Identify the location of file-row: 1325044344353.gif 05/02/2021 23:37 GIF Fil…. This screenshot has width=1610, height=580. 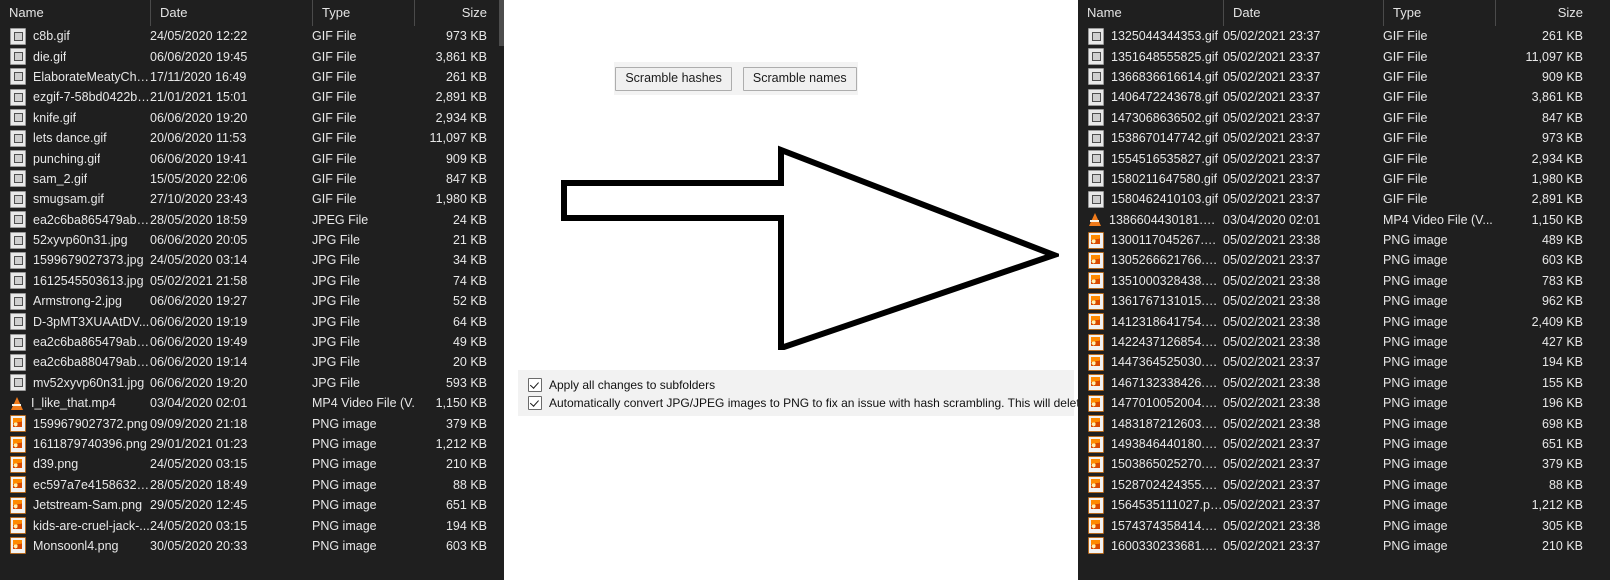
(1344, 36).